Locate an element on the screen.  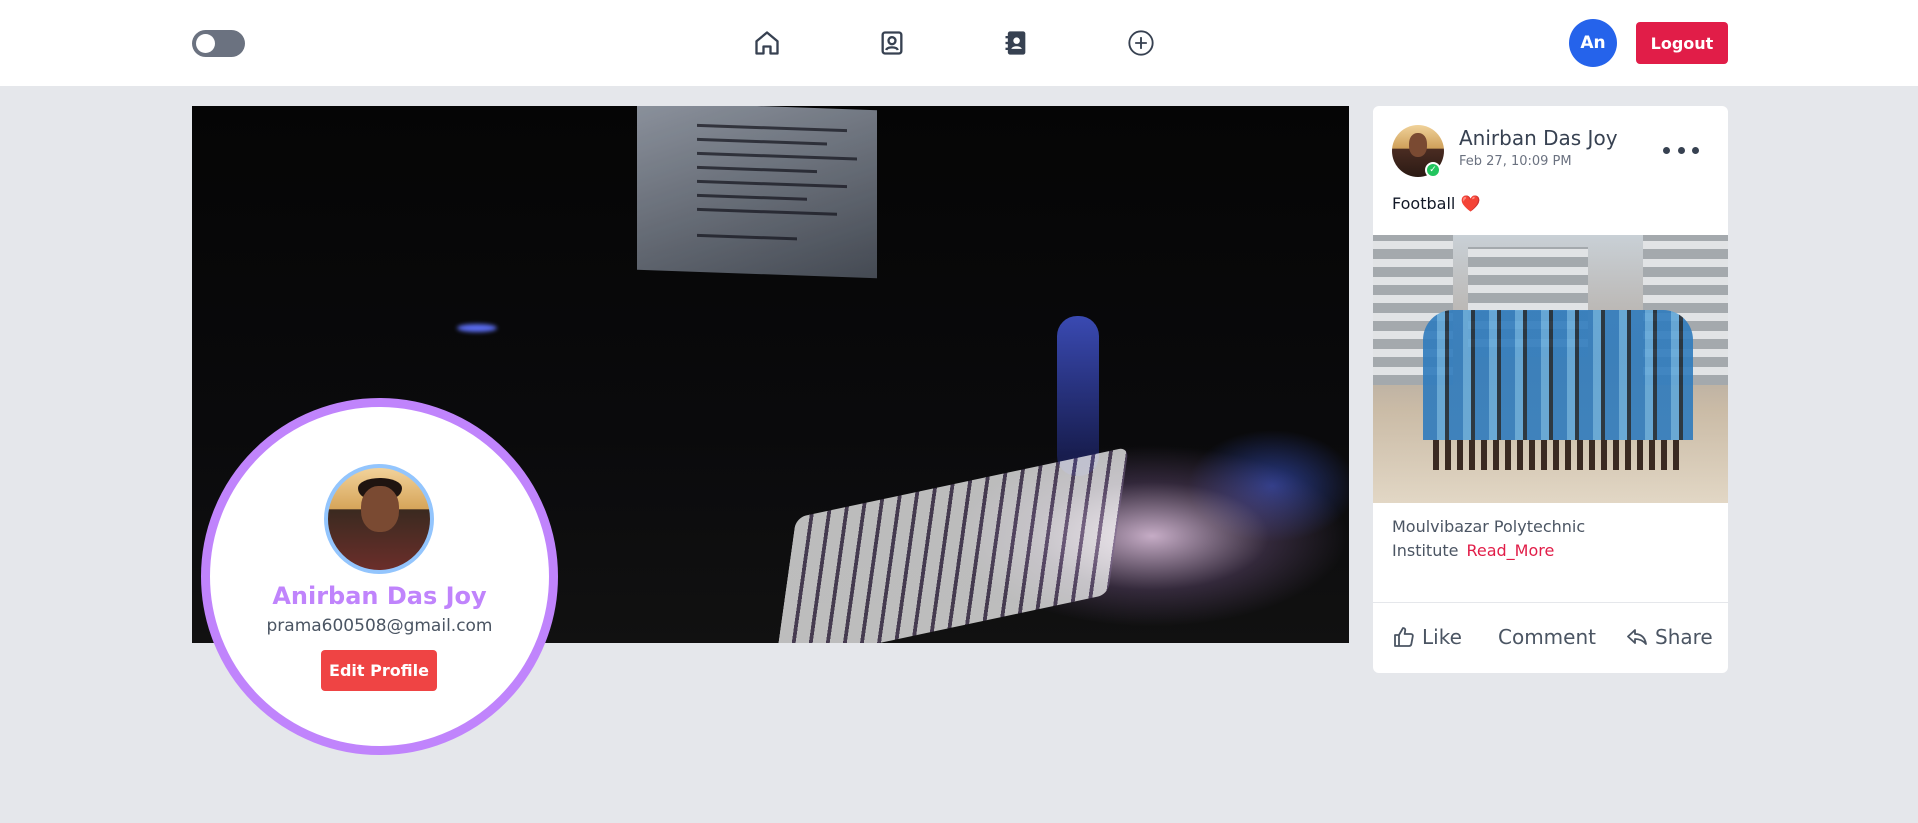
profile-name: Anirban Das Joy is located at coordinates (379, 596).